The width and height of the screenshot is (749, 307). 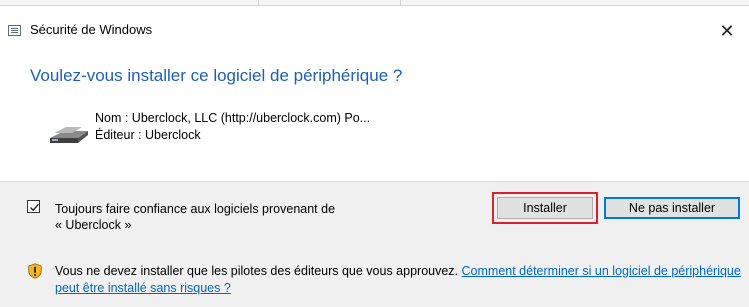 What do you see at coordinates (35, 271) in the screenshot?
I see `shield-warning-icon` at bounding box center [35, 271].